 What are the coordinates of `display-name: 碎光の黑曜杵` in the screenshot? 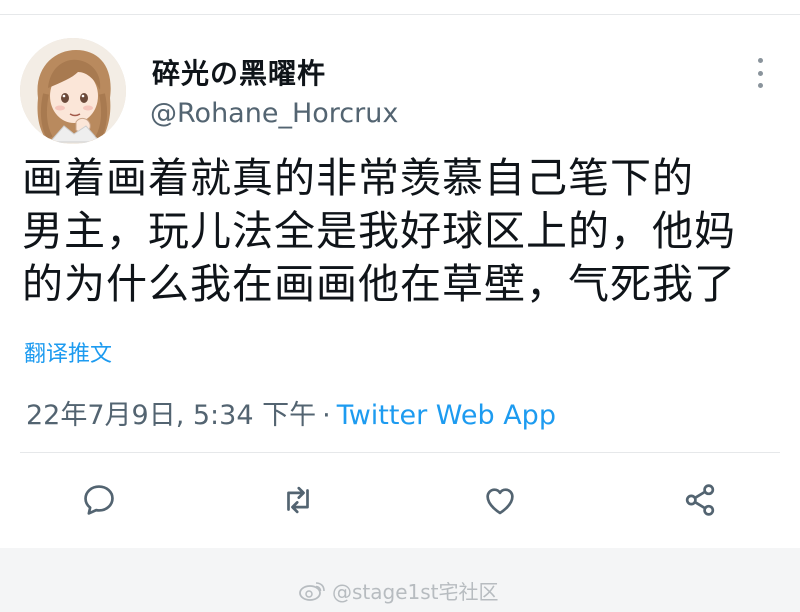 It's located at (239, 72).